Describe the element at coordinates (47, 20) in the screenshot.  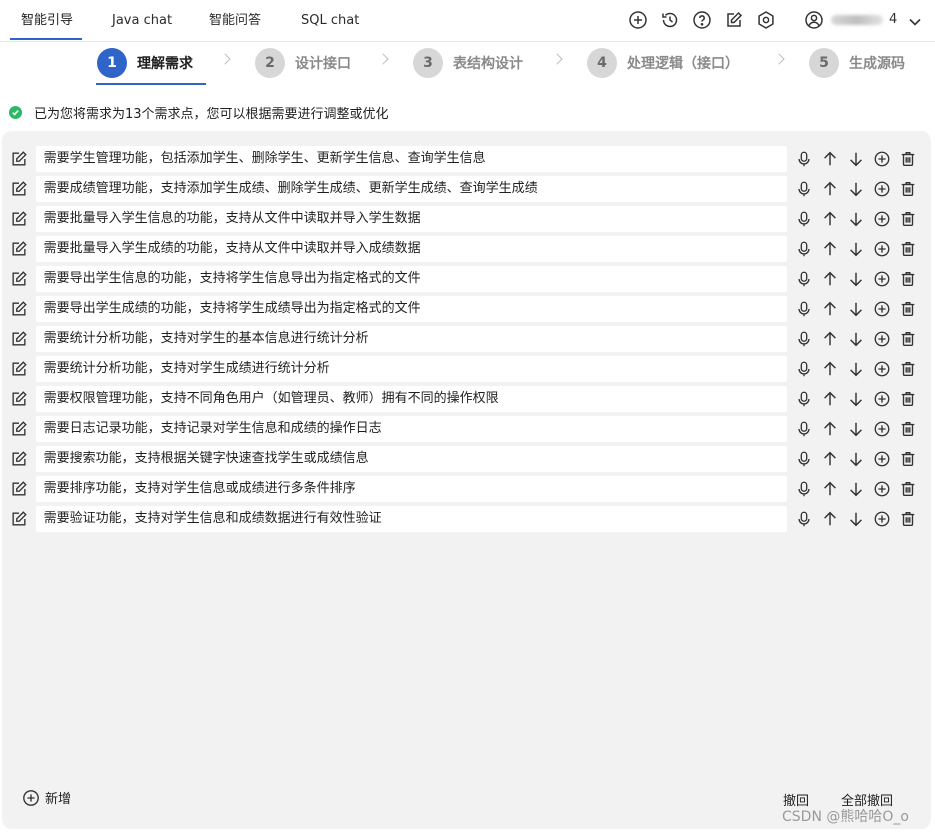
I see `tab-smart-guide: 智能引导` at that location.